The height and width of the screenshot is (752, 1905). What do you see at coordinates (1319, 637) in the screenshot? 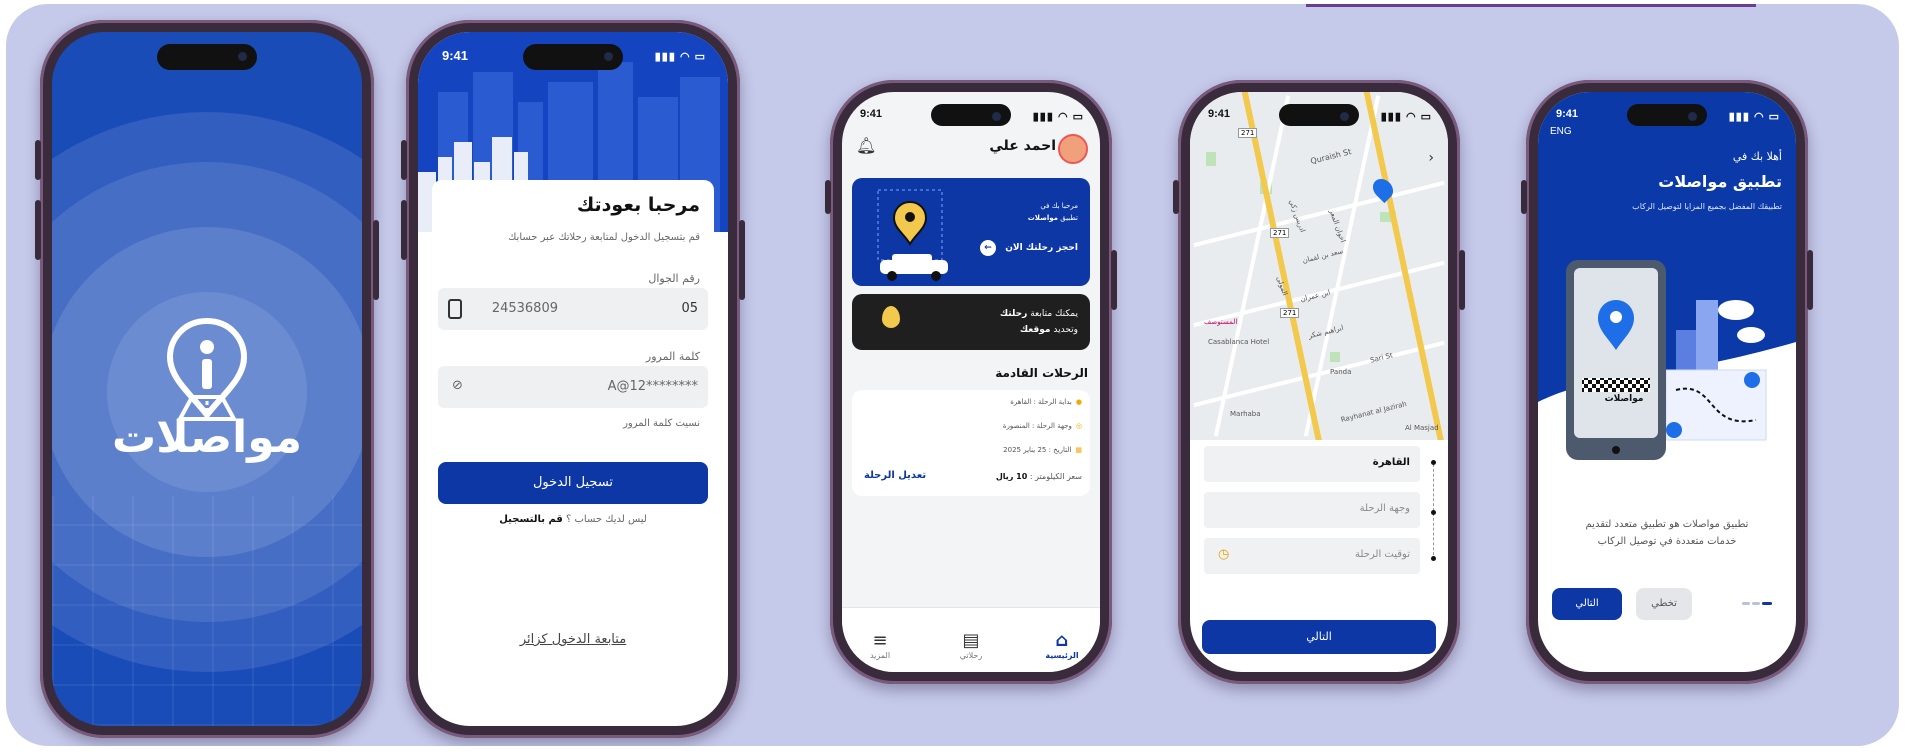
I see `next-button: التالي` at bounding box center [1319, 637].